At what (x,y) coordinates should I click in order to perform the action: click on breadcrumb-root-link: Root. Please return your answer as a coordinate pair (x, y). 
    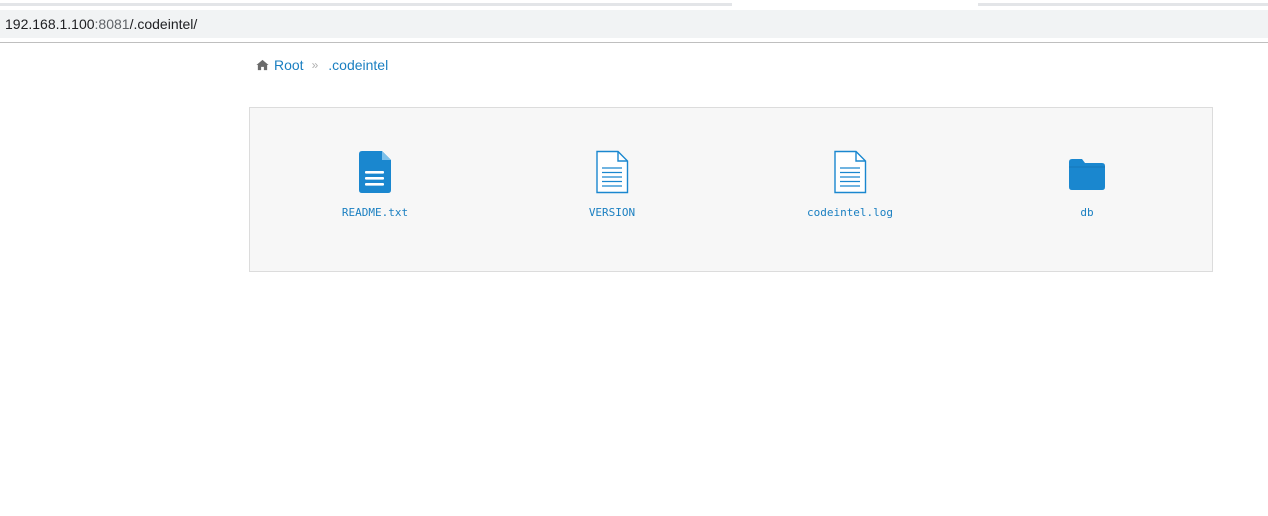
    Looking at the image, I should click on (289, 65).